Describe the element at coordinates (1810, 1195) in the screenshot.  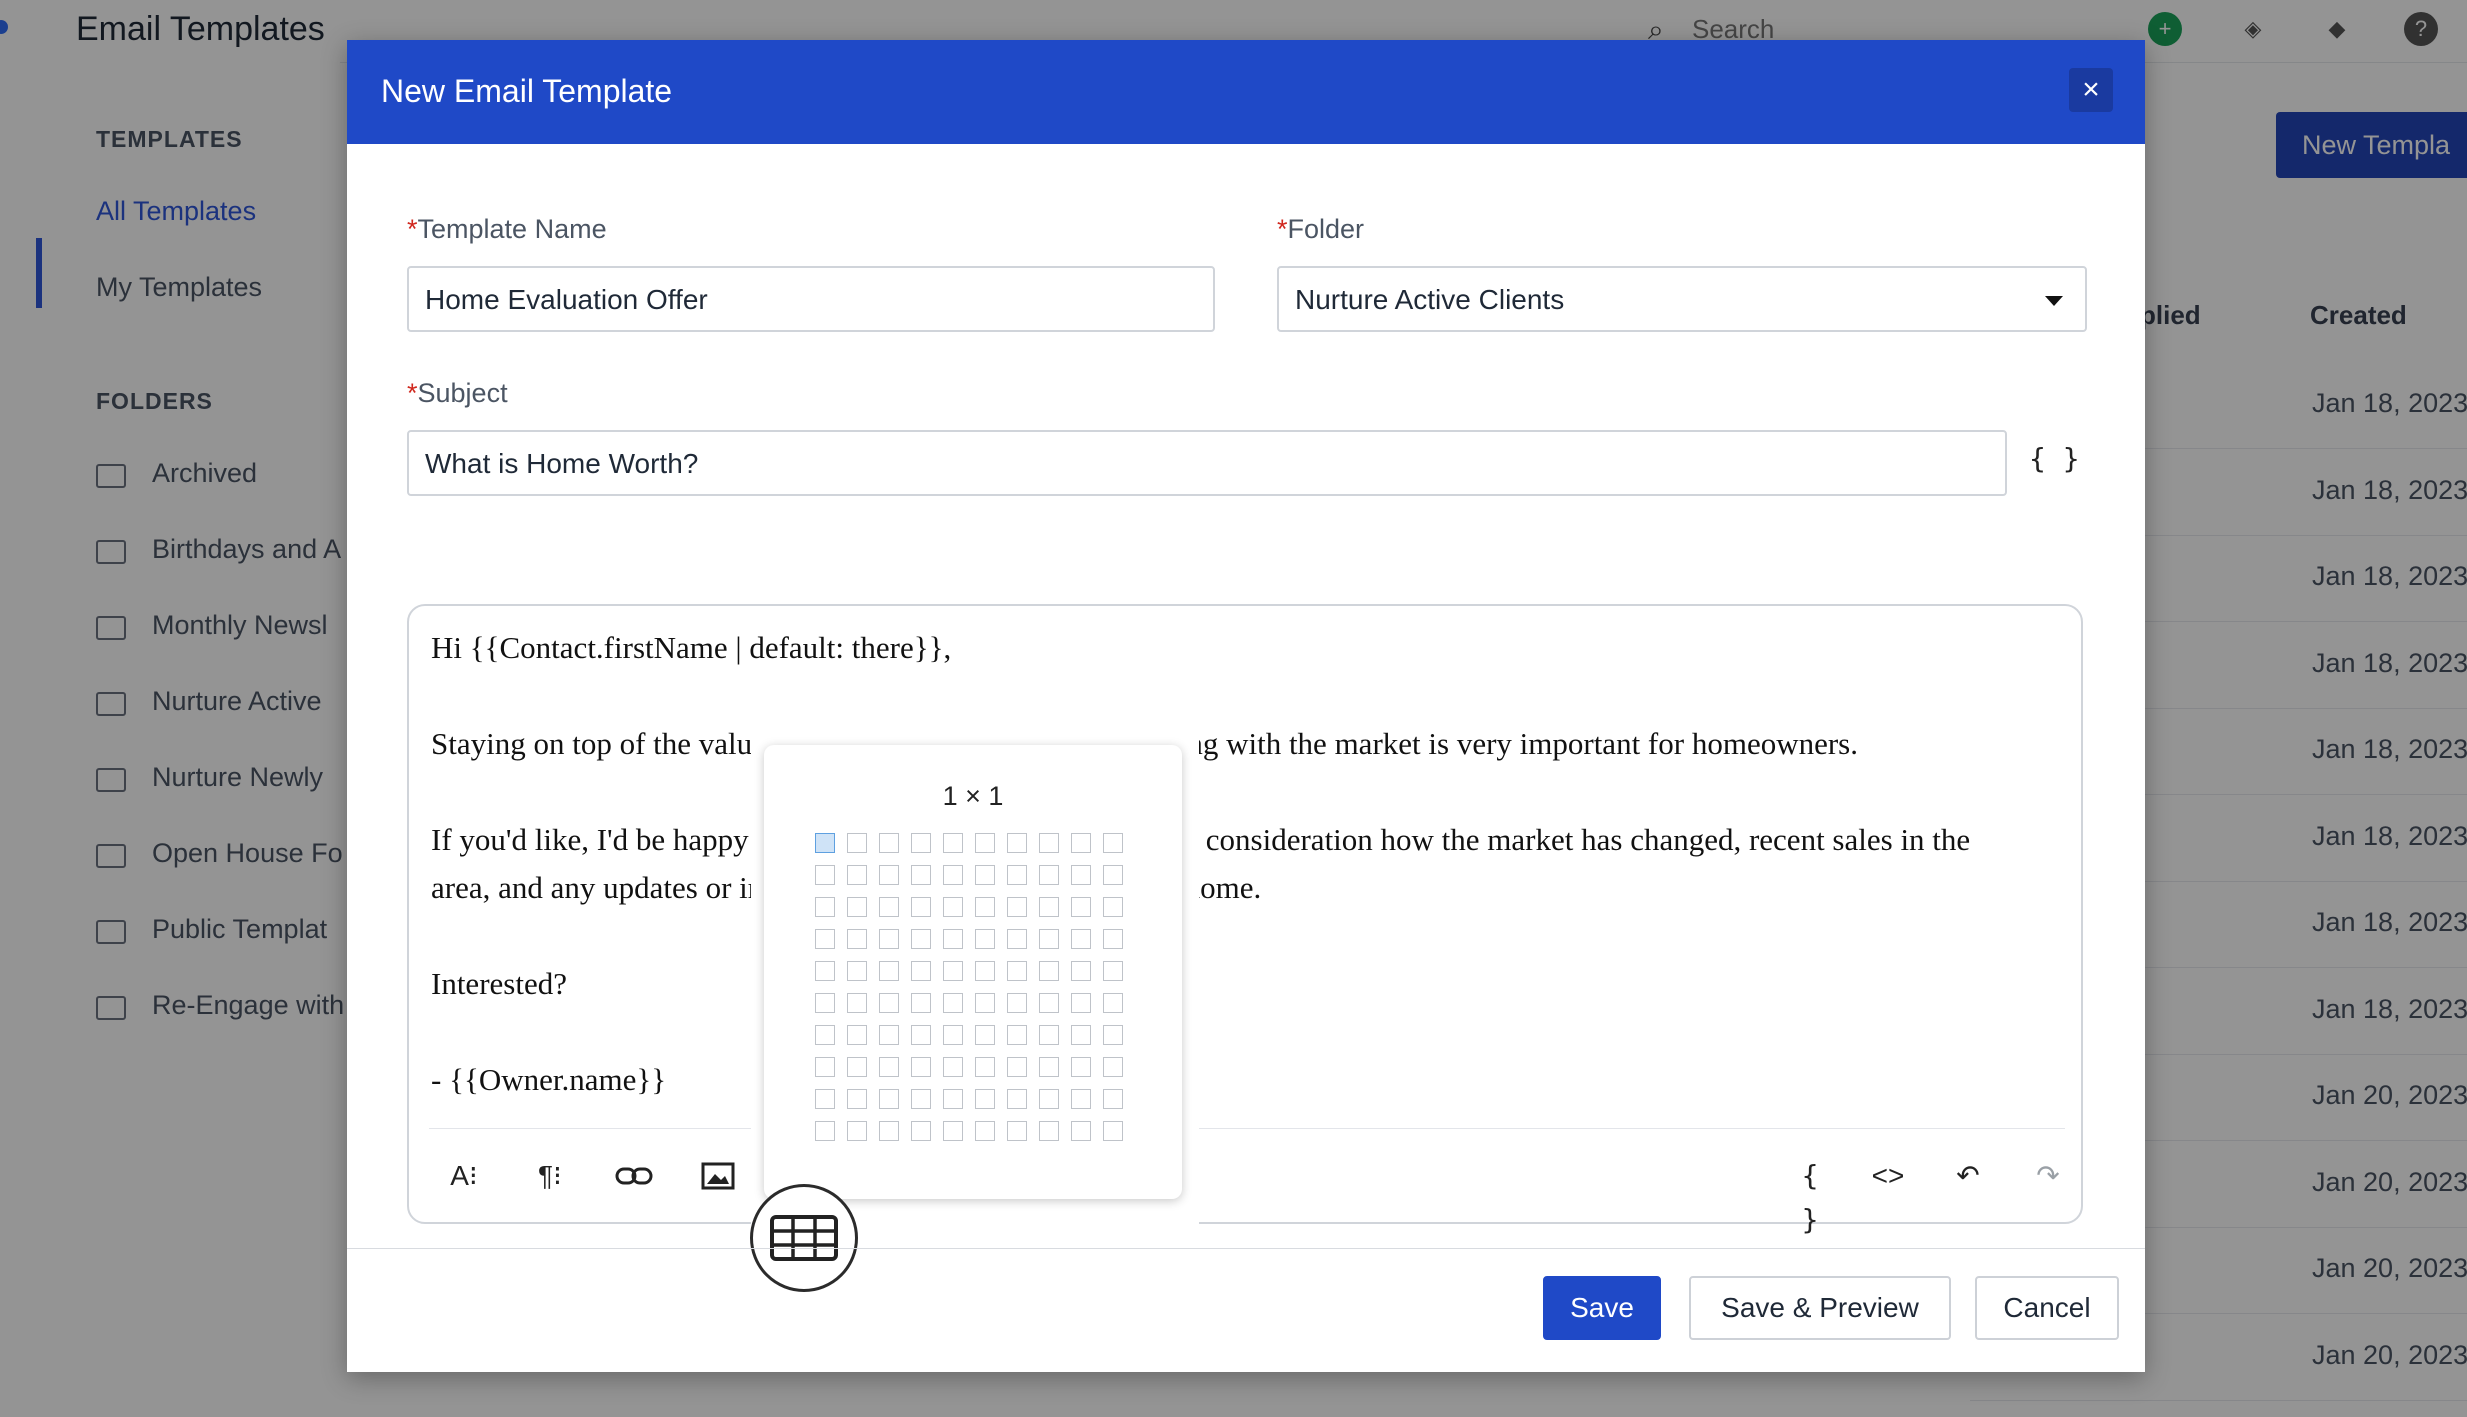
I see `merge-field-icon: { }` at that location.